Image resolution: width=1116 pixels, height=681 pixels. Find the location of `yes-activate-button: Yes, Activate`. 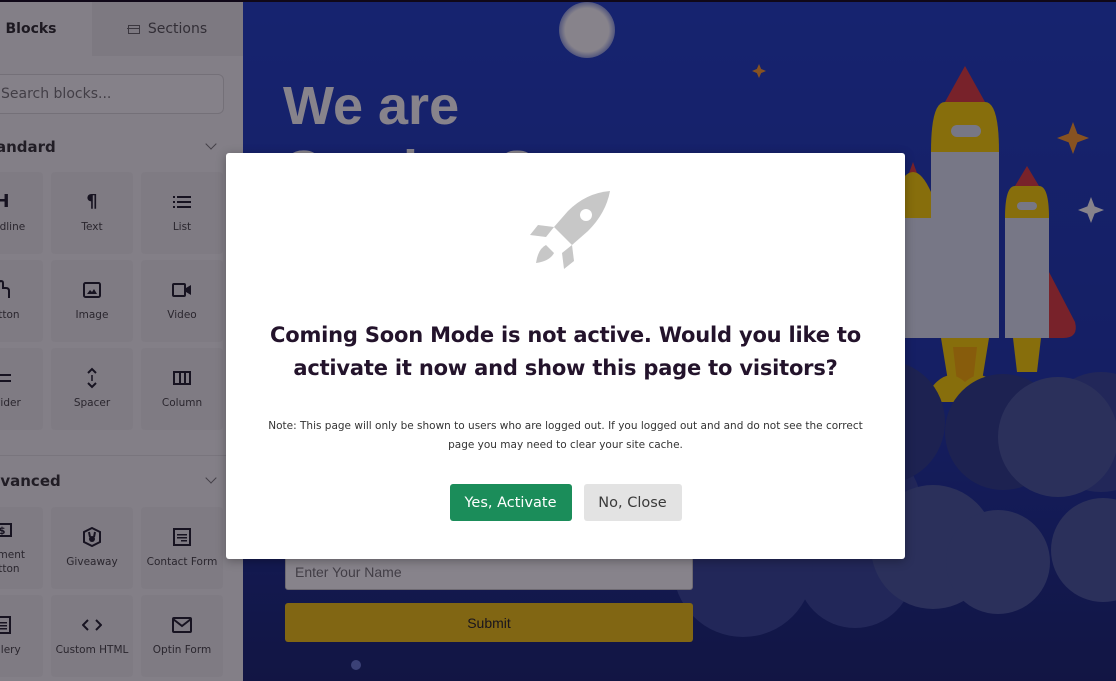

yes-activate-button: Yes, Activate is located at coordinates (510, 502).